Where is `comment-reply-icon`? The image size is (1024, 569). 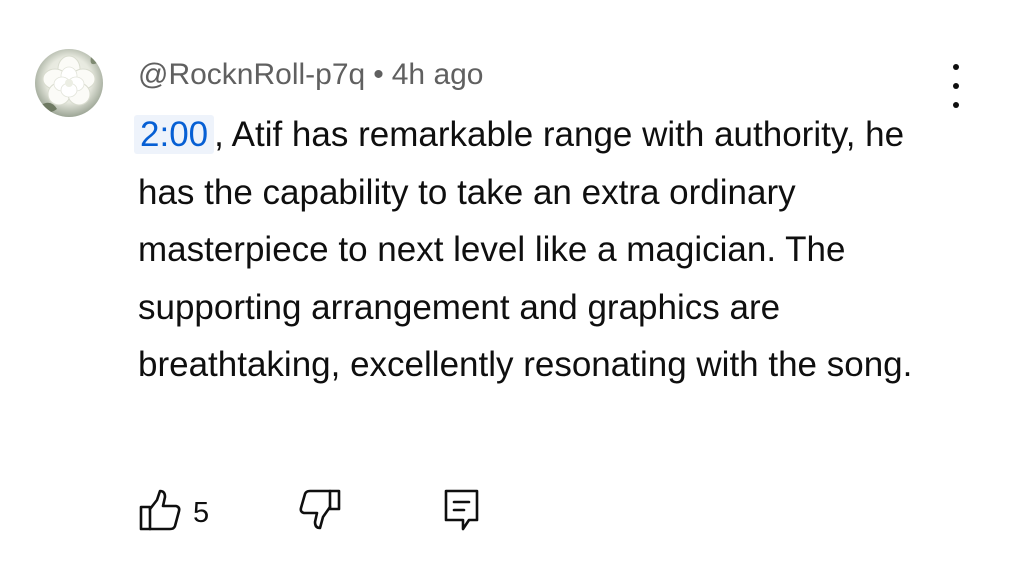 comment-reply-icon is located at coordinates (461, 510).